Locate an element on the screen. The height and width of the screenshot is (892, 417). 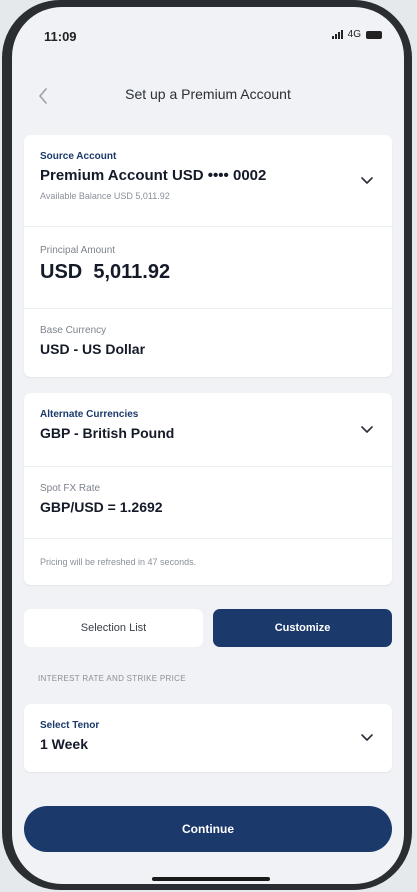
principal-amount-value: USD 5,011.92 is located at coordinates (105, 272).